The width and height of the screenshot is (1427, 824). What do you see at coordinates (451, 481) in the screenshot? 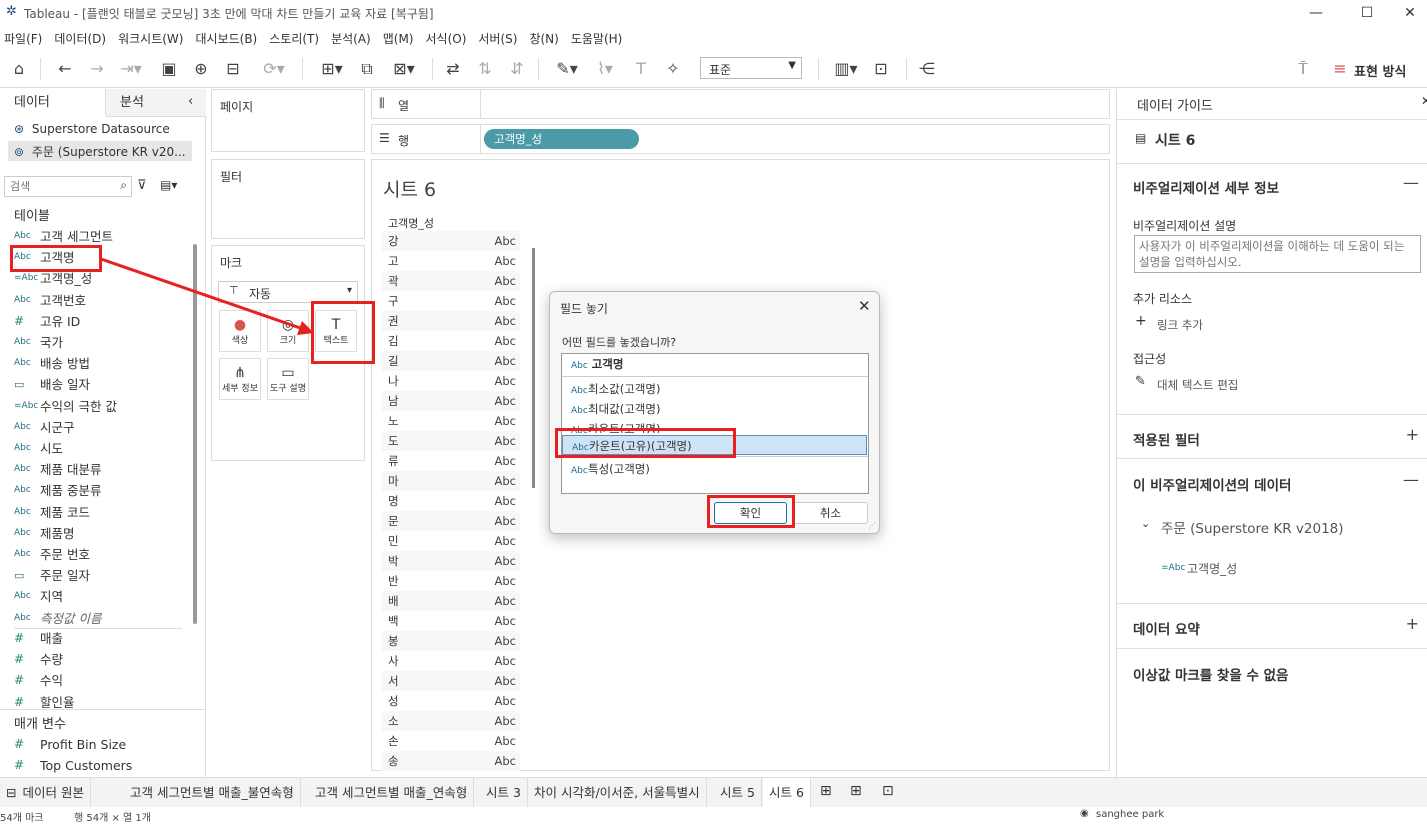
I see `table-row: 마 Abc` at bounding box center [451, 481].